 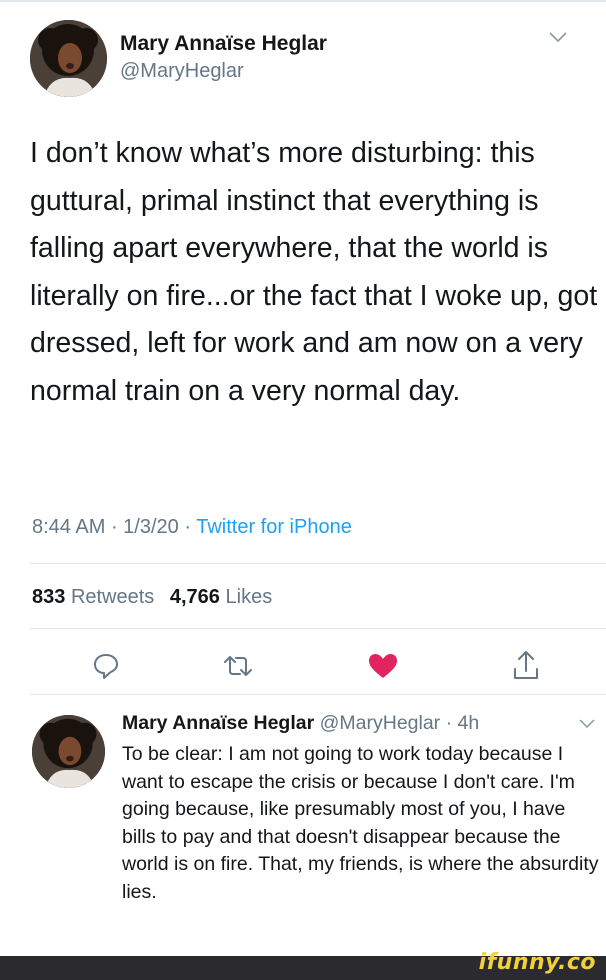 I want to click on like-label: Likes, so click(x=249, y=597).